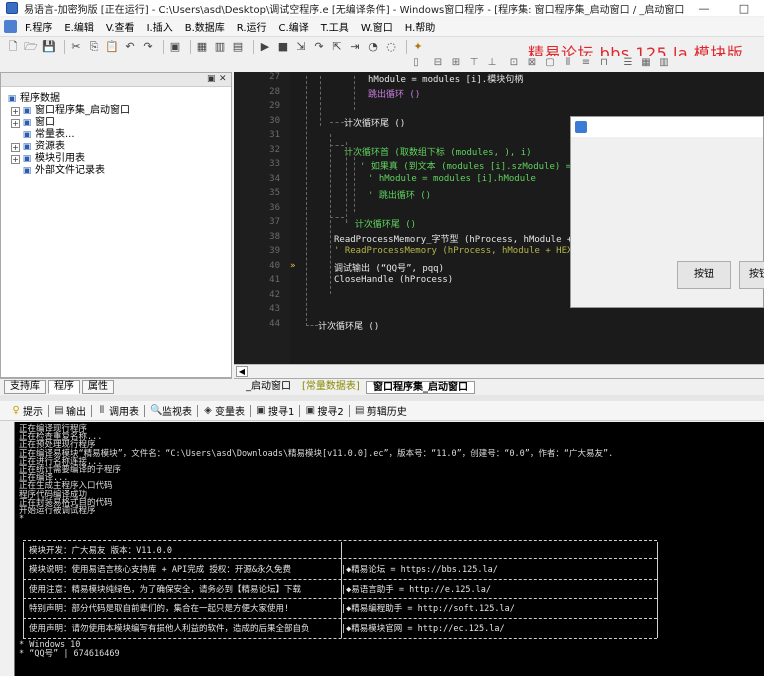 The image size is (764, 676). I want to click on tab-order-icon: ☰, so click(628, 63).